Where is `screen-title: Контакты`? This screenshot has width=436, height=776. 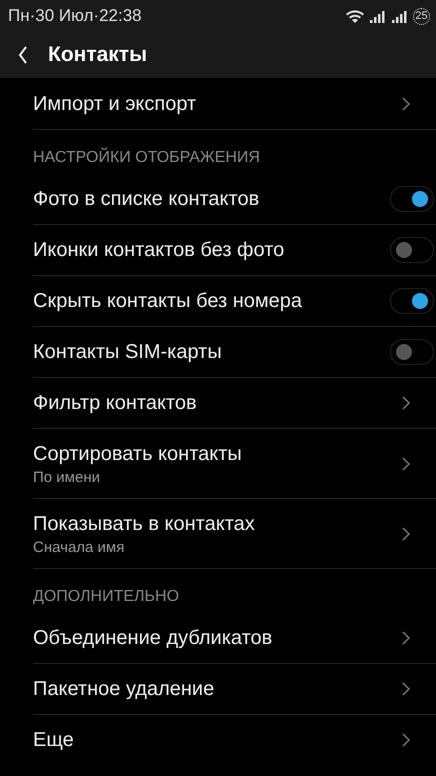 screen-title: Контакты is located at coordinates (98, 55).